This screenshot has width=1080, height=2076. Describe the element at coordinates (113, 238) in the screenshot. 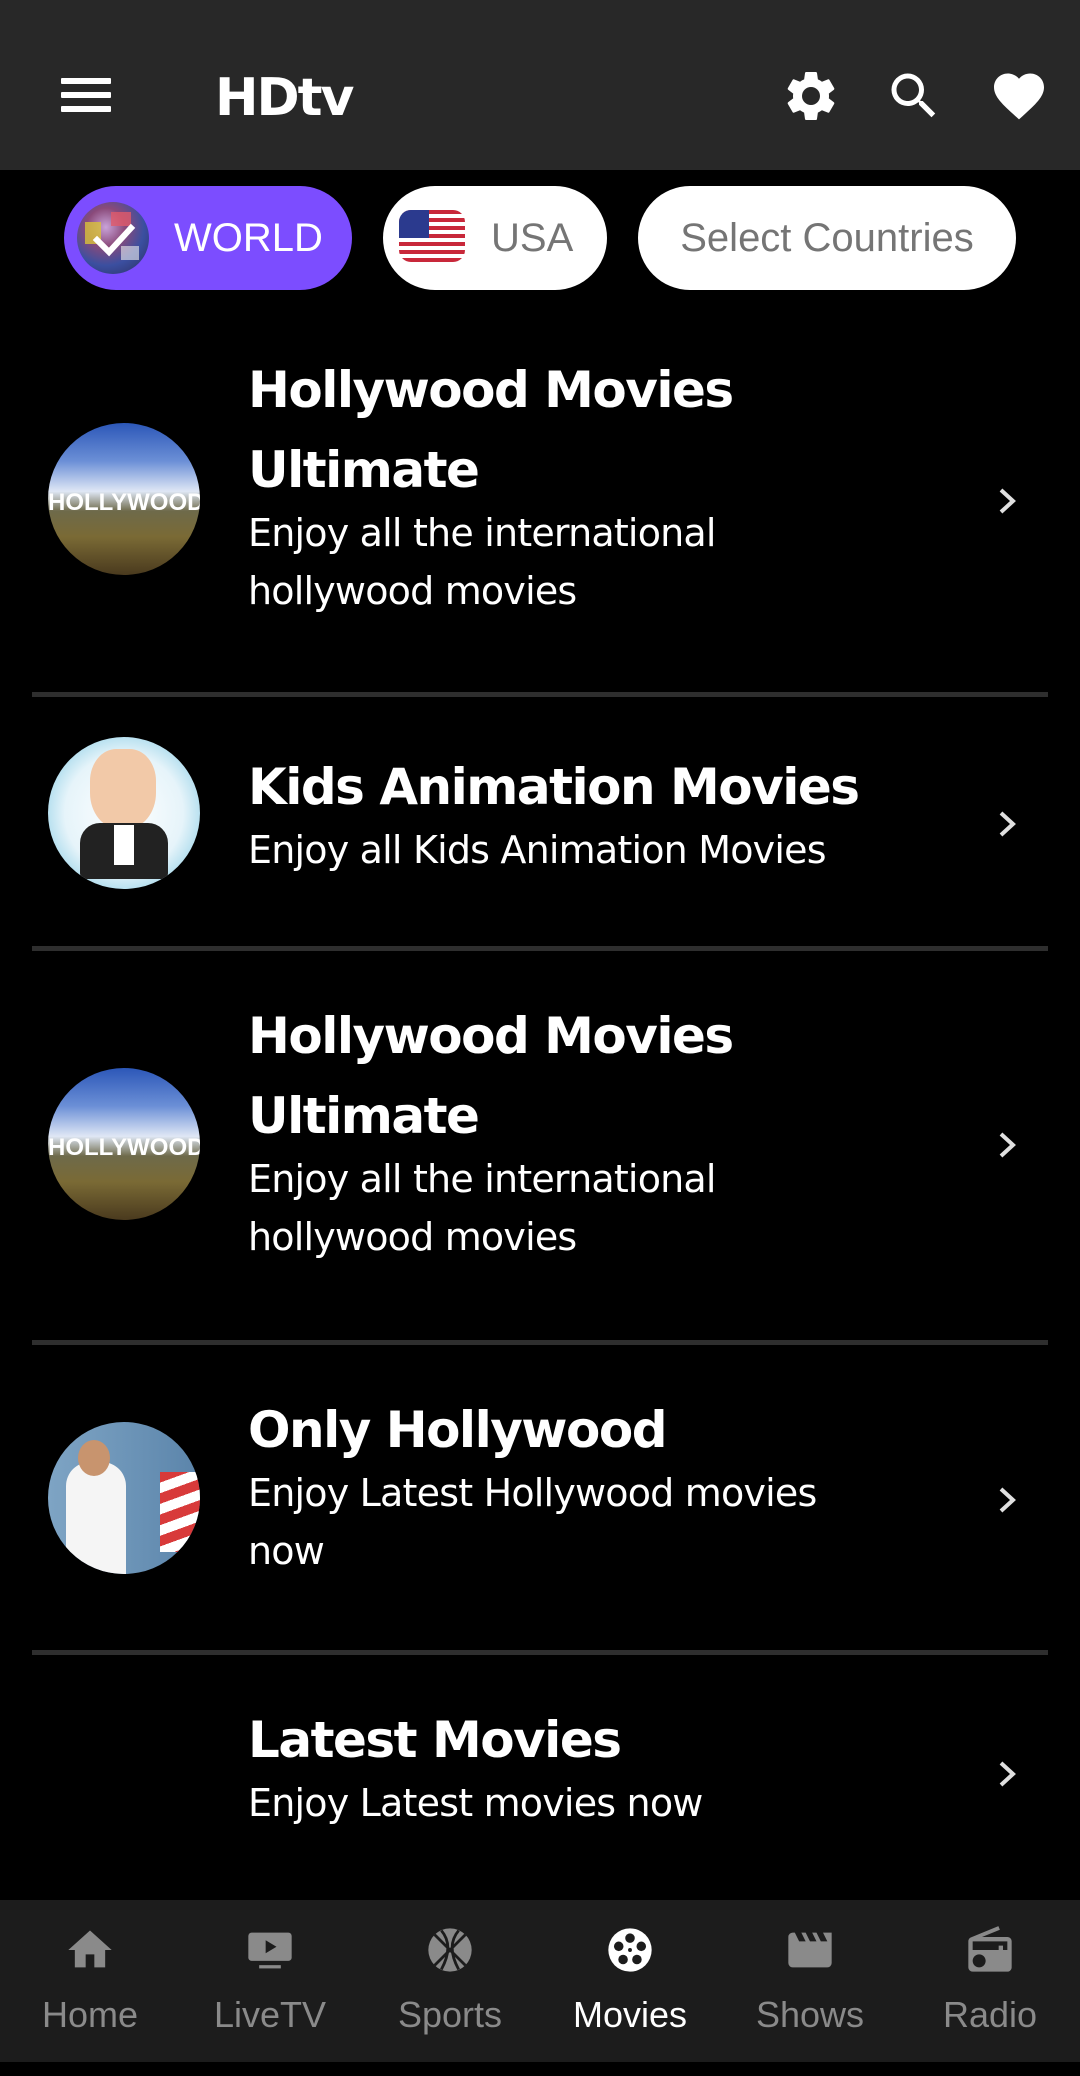

I see `globe-check-icon` at that location.